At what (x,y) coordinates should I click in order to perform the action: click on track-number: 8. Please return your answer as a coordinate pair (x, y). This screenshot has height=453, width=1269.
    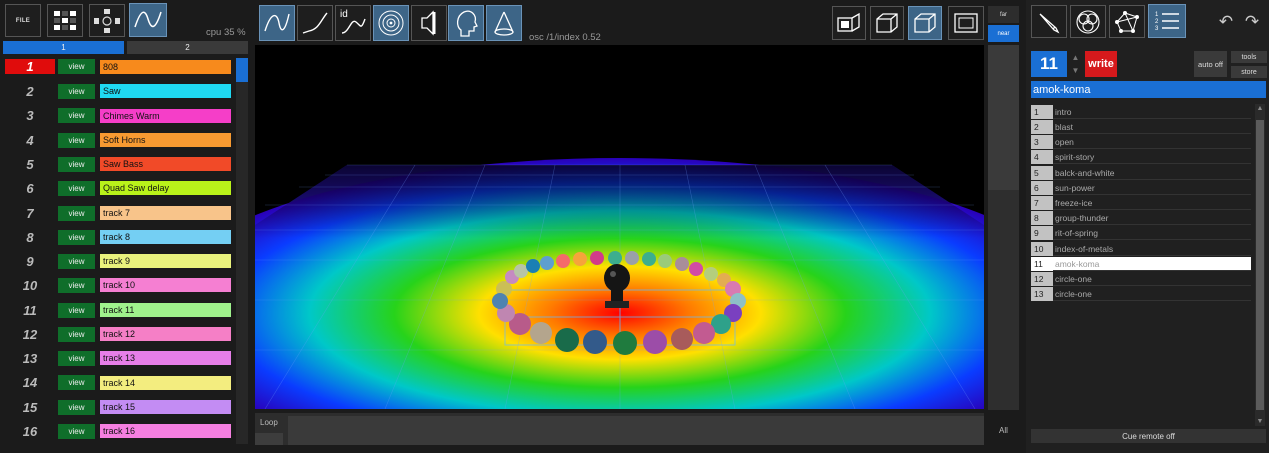
    Looking at the image, I should click on (30, 237).